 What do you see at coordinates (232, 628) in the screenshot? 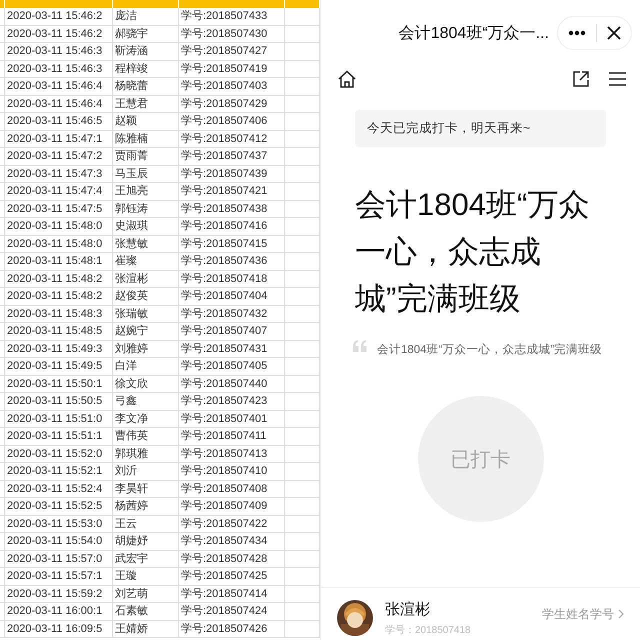
I see `table-cell: 学号:2018507426` at bounding box center [232, 628].